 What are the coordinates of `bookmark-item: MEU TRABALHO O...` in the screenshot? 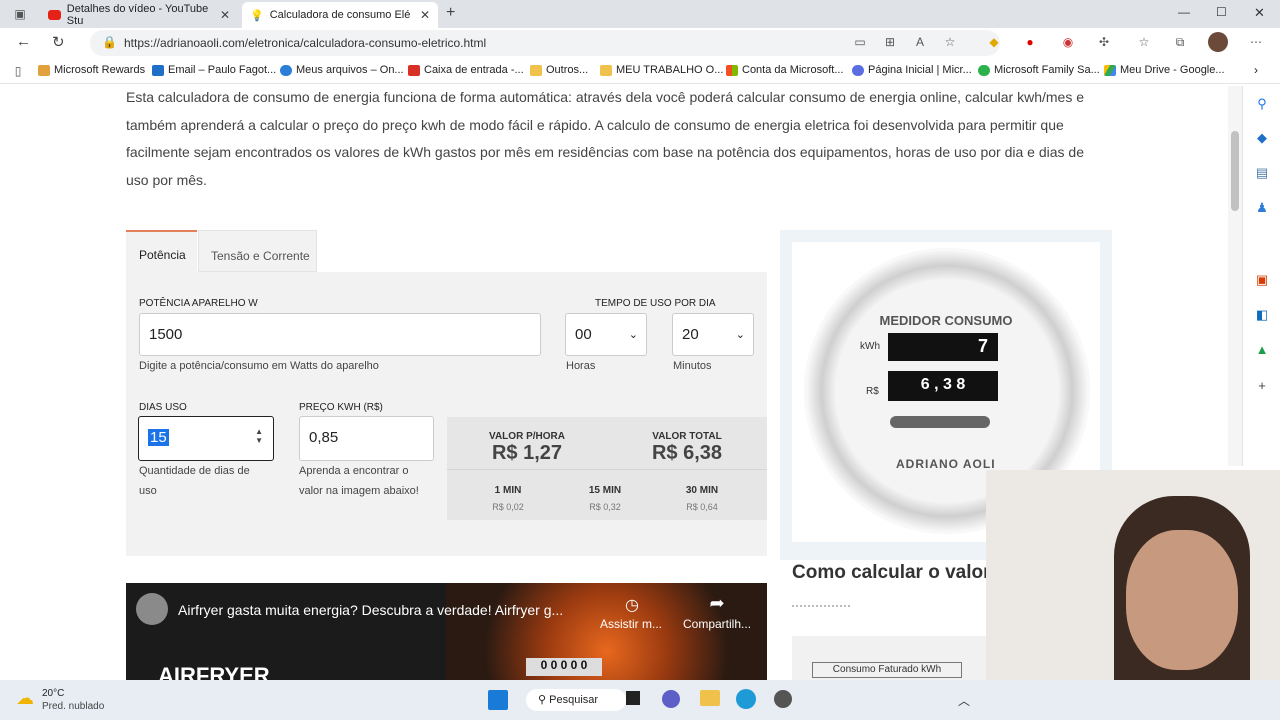 It's located at (661, 70).